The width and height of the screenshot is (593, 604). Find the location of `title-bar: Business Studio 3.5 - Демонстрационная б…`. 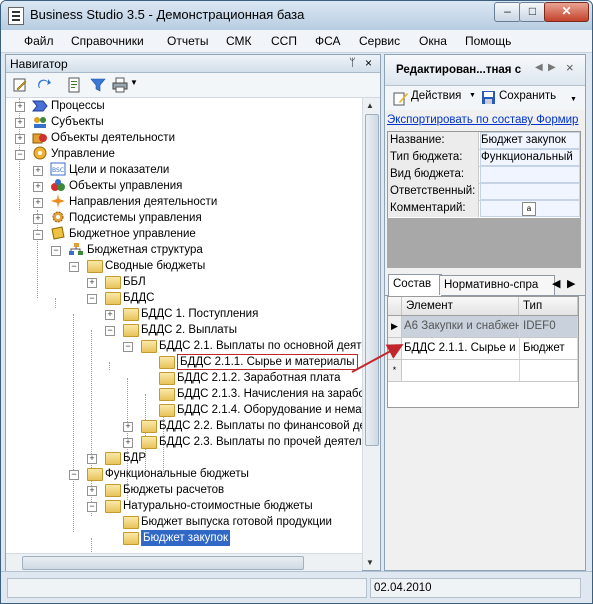

title-bar: Business Studio 3.5 - Демонстрационная б… is located at coordinates (296, 15).